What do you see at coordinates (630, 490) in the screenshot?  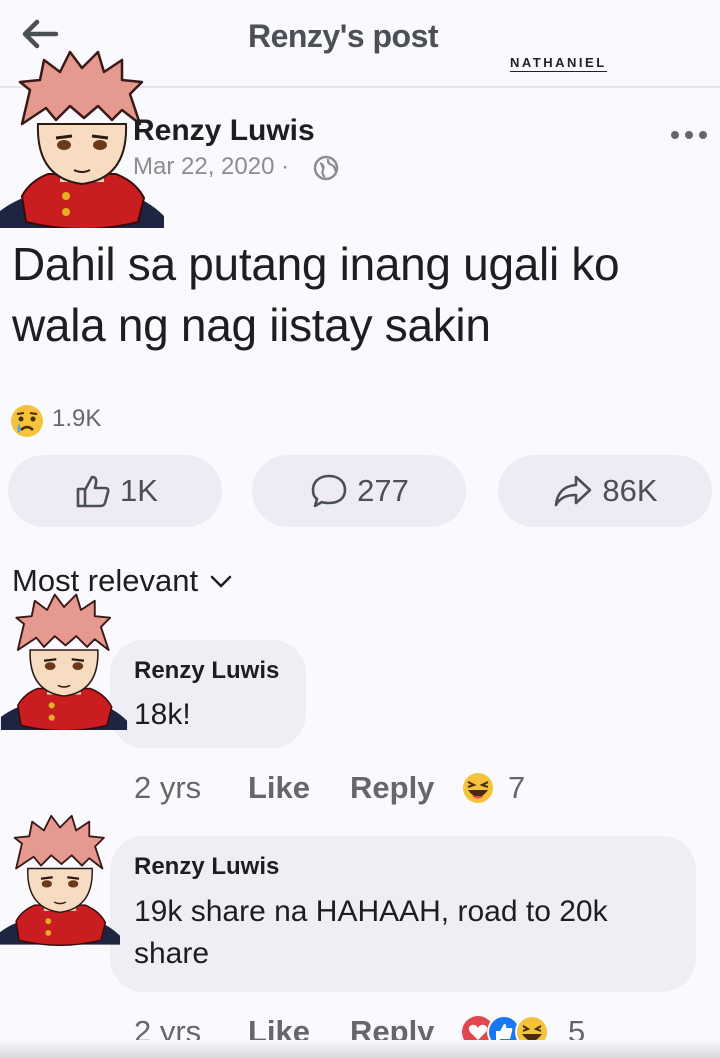 I see `share-count: 86K` at bounding box center [630, 490].